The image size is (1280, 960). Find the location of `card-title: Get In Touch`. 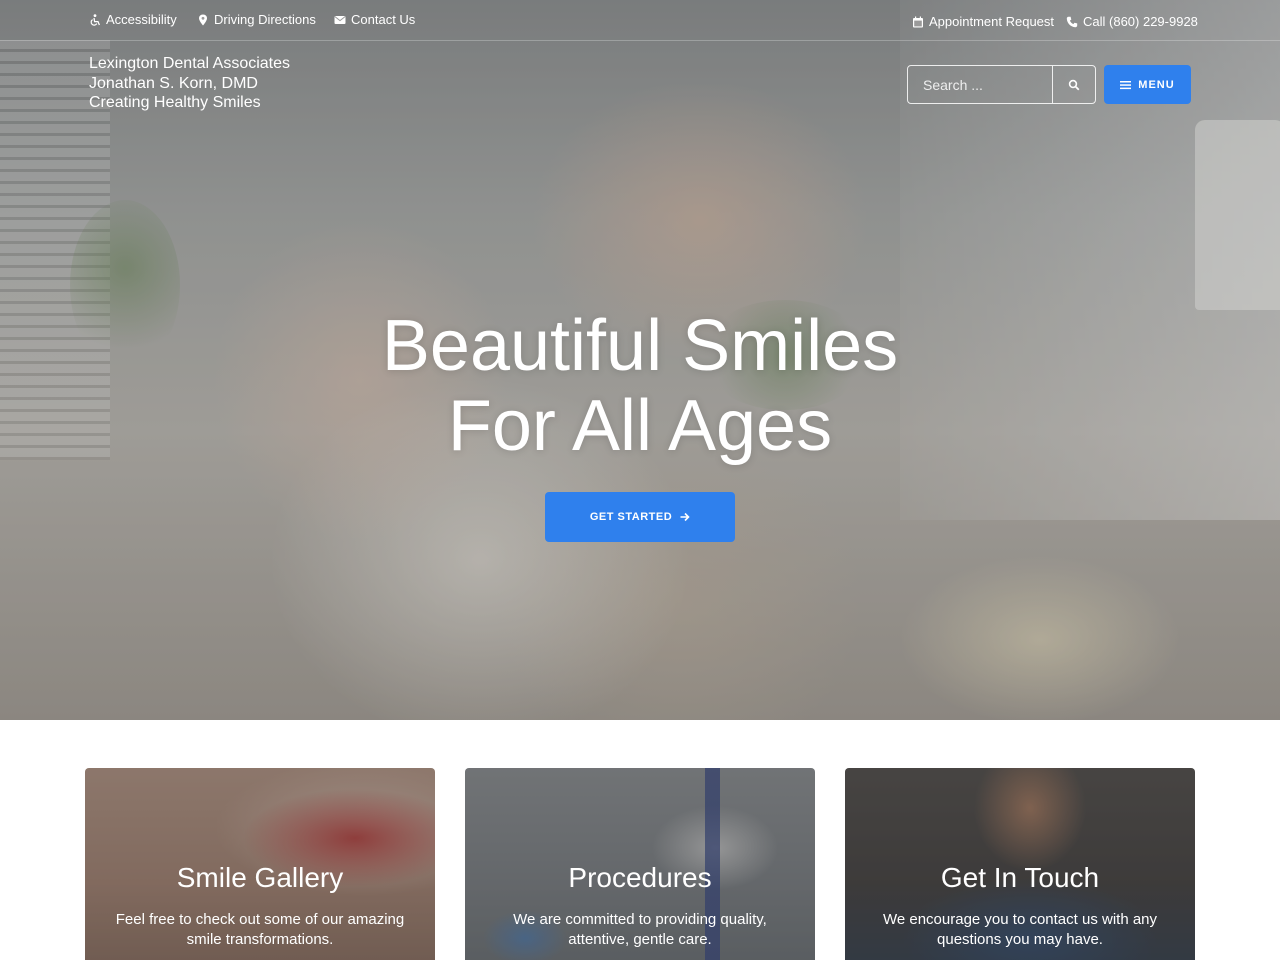

card-title: Get In Touch is located at coordinates (1020, 877).